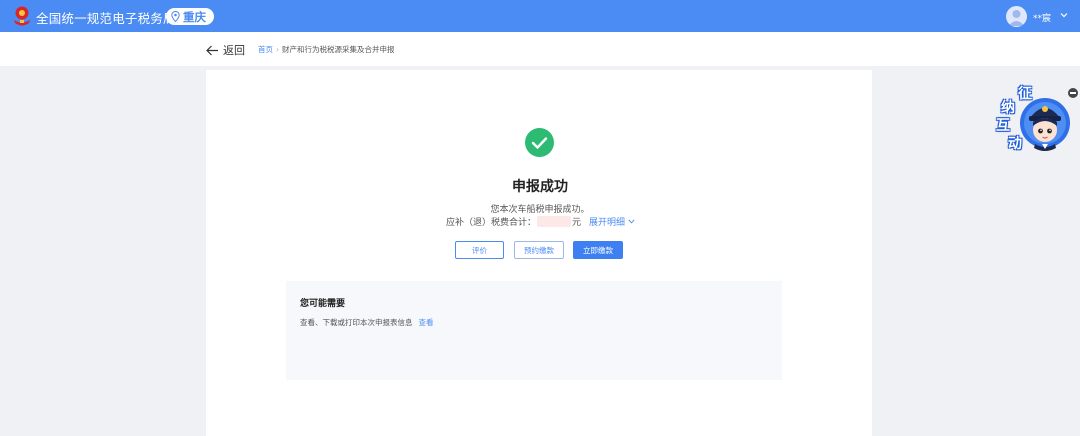 This screenshot has width=1080, height=436. What do you see at coordinates (540, 49) in the screenshot?
I see `breadcrumb-bar` at bounding box center [540, 49].